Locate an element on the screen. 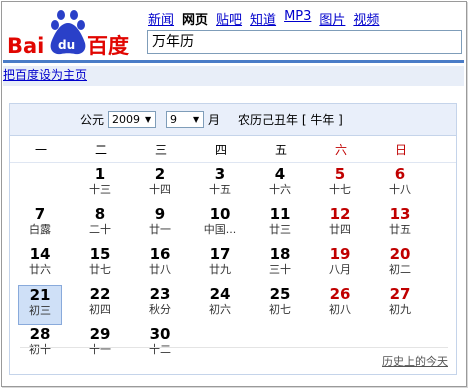 This screenshot has height=390, width=470. day-number: 21 is located at coordinates (40, 295).